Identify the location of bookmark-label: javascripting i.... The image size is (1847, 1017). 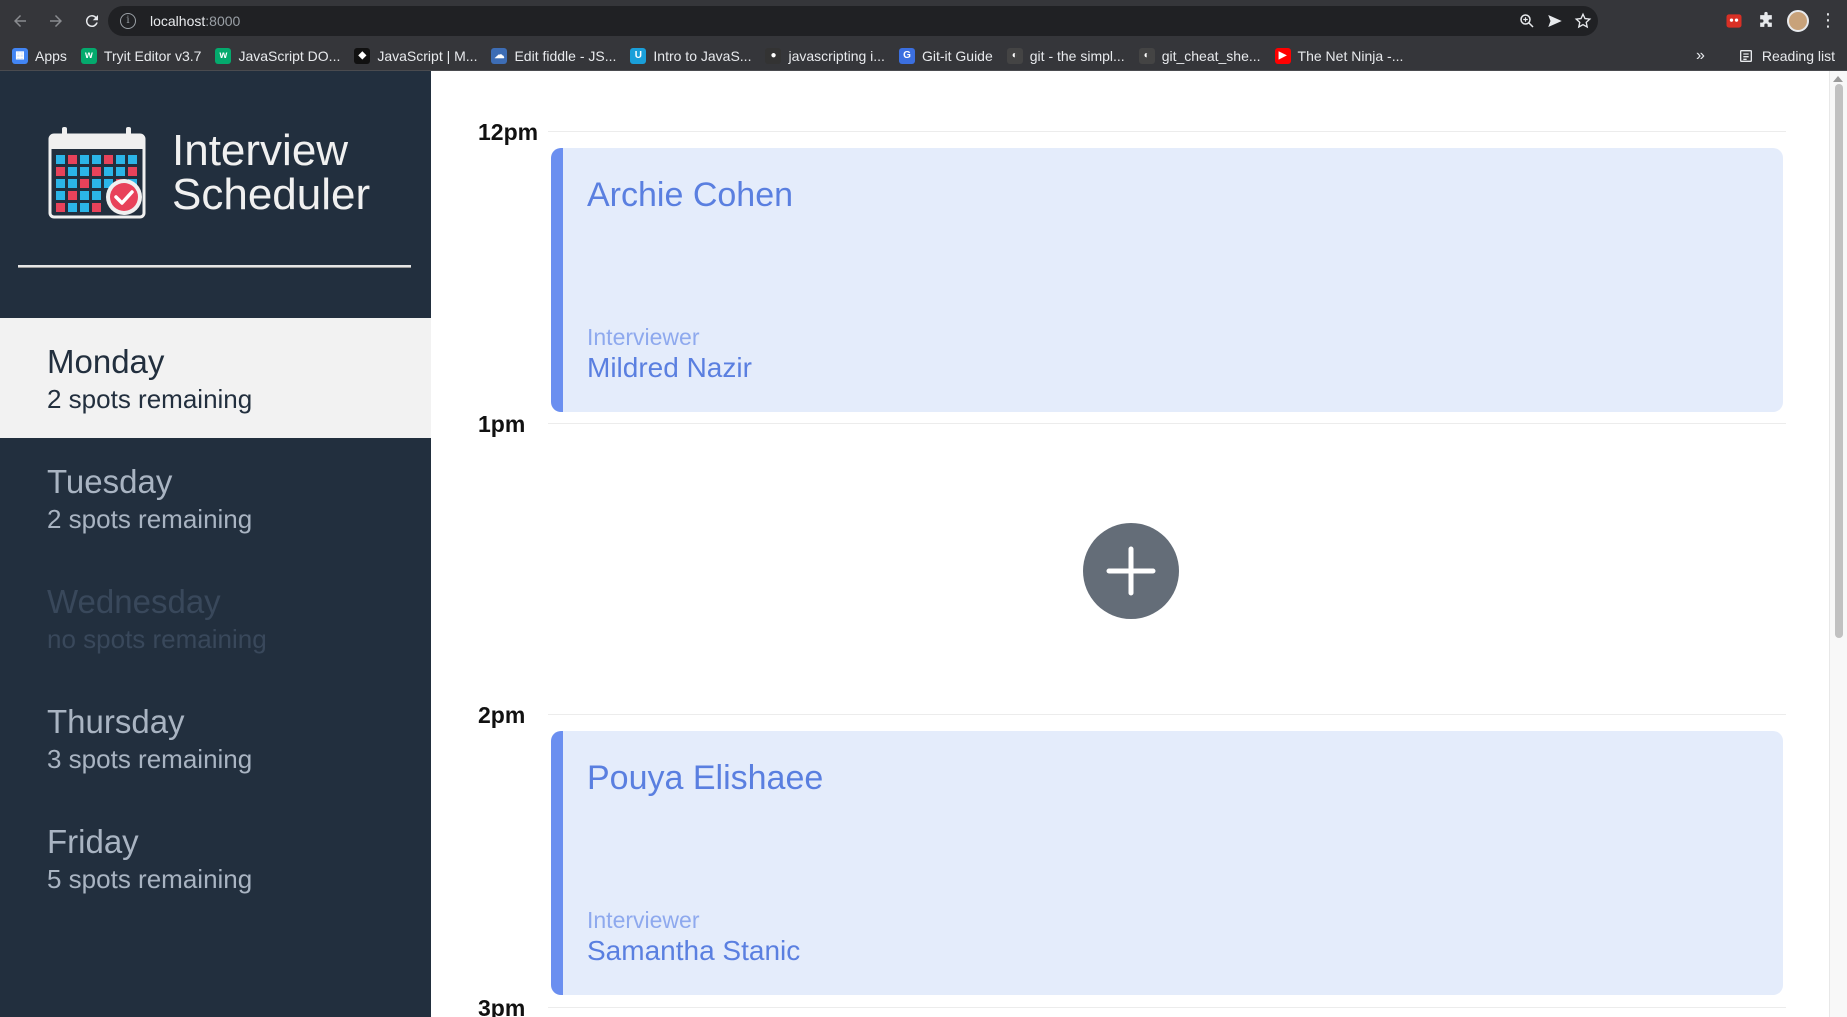
(836, 55).